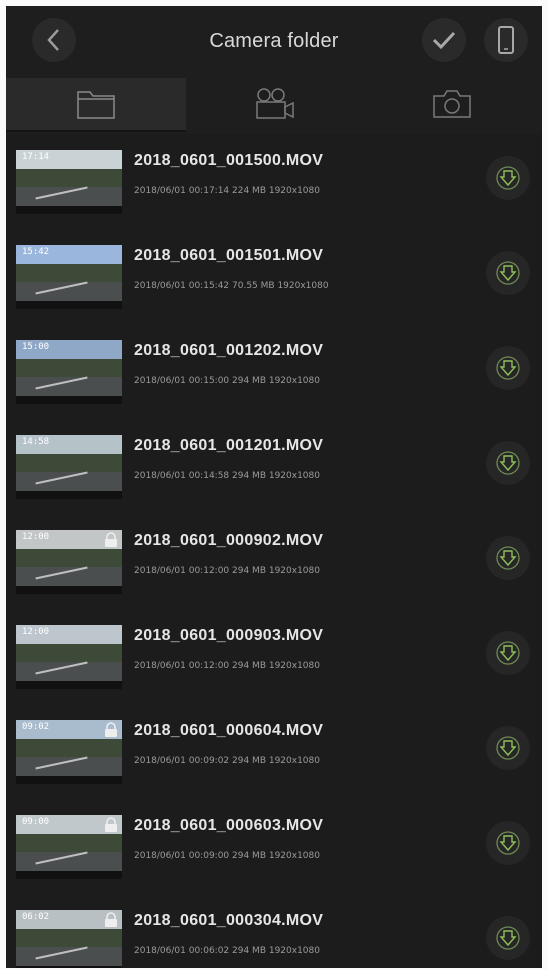 The width and height of the screenshot is (548, 970). Describe the element at coordinates (227, 476) in the screenshot. I see `file-meta: 2018/06/01 00:14:58 294 MB 1920x1080` at that location.